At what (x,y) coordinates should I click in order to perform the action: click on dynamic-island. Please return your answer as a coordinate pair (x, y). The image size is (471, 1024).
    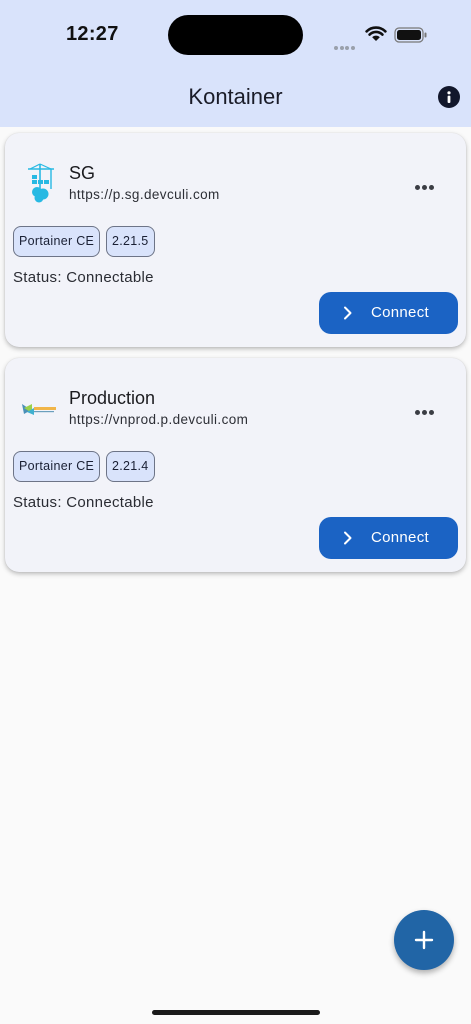
    Looking at the image, I should click on (235, 35).